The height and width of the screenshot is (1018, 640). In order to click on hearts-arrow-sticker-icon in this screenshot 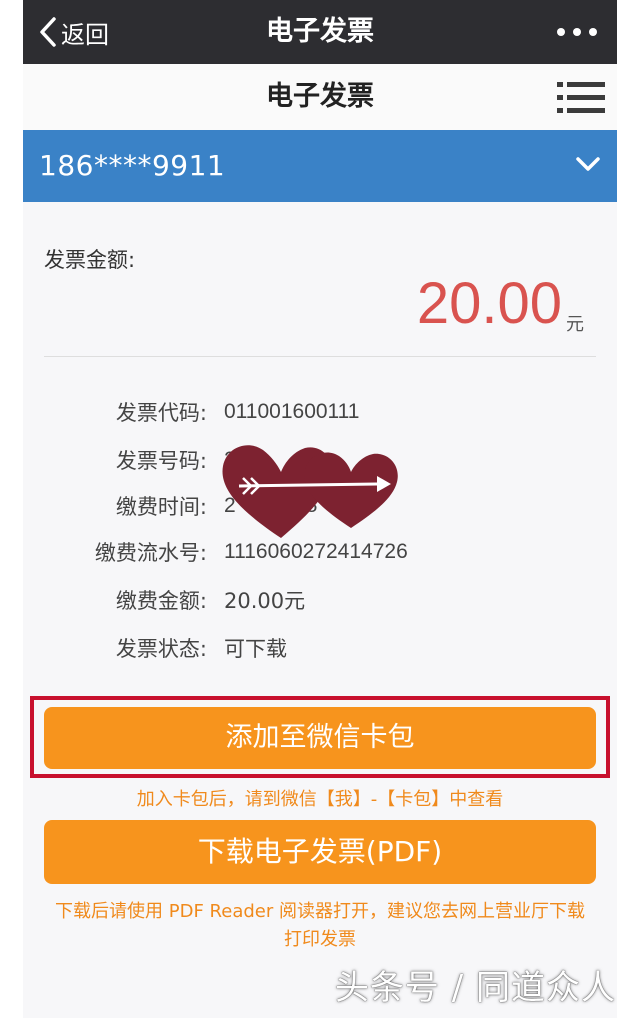, I will do `click(310, 491)`.